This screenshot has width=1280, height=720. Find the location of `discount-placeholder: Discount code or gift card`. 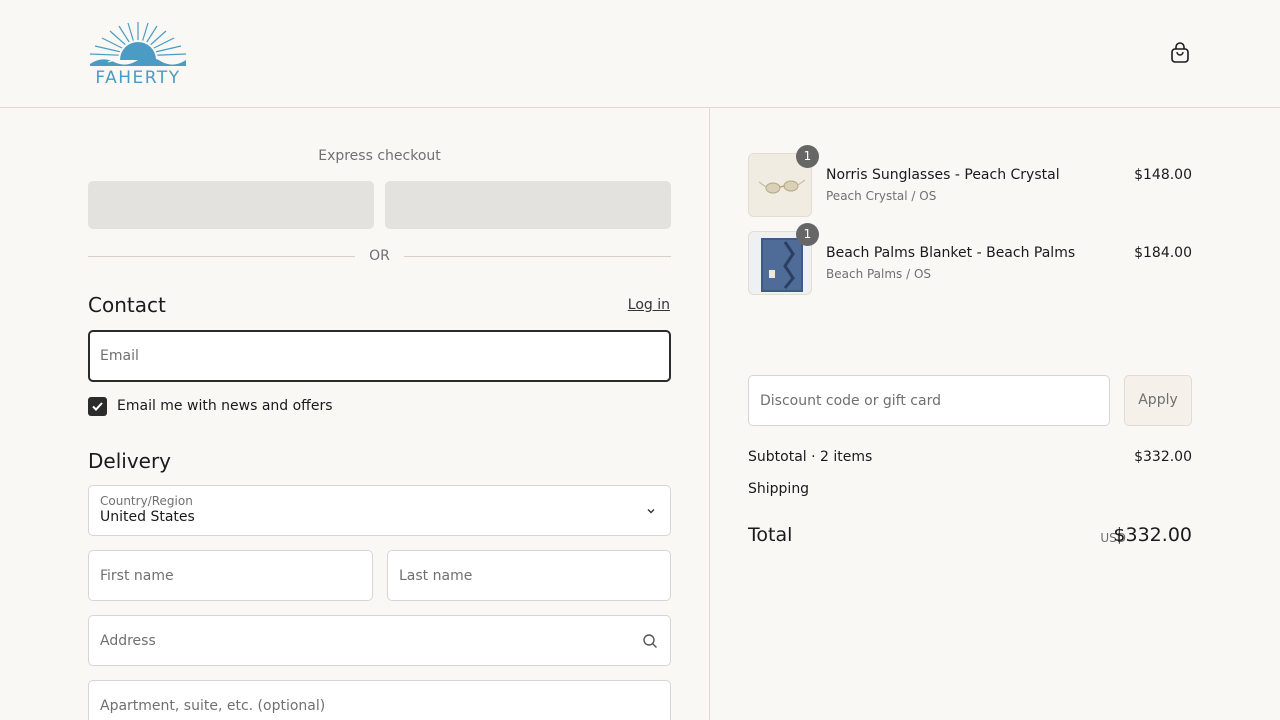

discount-placeholder: Discount code or gift card is located at coordinates (850, 400).